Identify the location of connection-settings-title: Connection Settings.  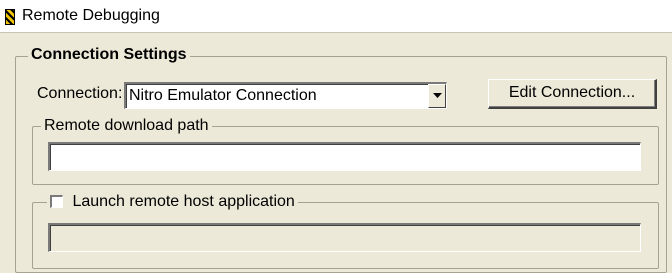
(109, 55).